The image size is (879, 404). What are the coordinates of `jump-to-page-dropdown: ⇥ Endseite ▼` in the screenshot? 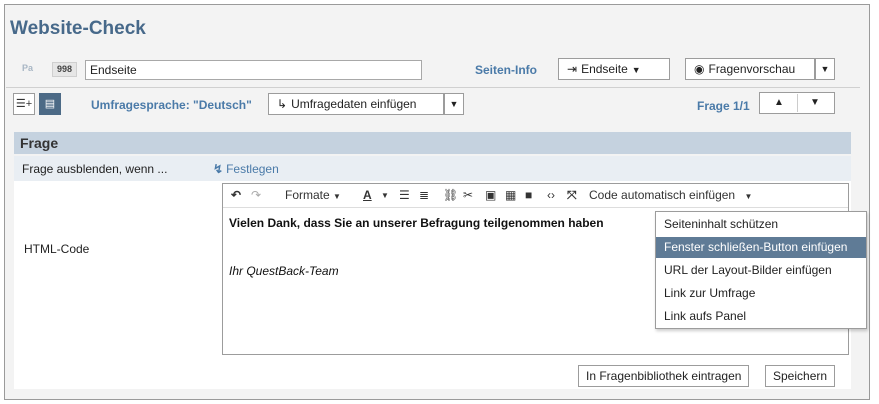 It's located at (614, 69).